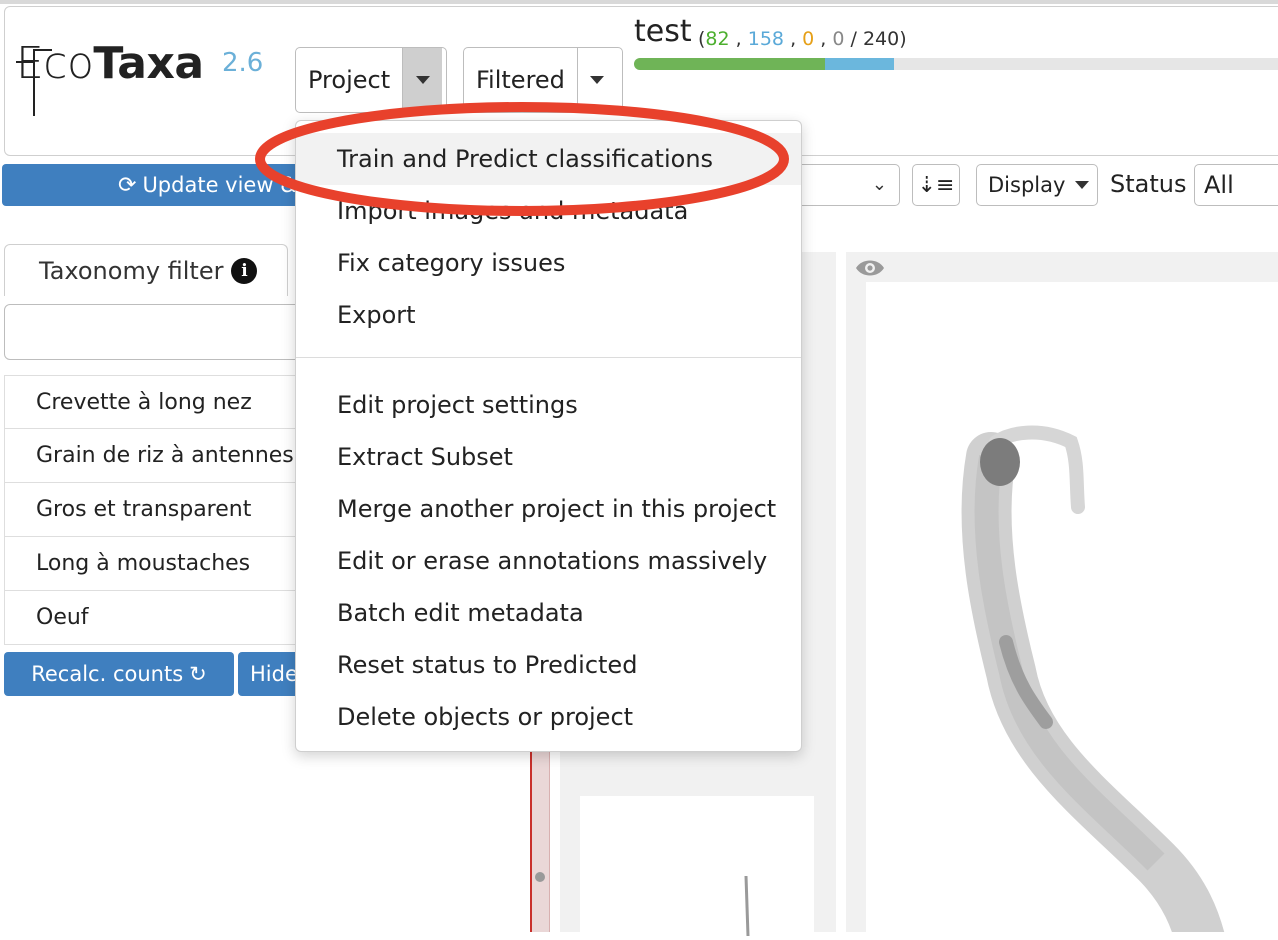 The height and width of the screenshot is (940, 1278). I want to click on chevron-down-icon: ⌄, so click(879, 184).